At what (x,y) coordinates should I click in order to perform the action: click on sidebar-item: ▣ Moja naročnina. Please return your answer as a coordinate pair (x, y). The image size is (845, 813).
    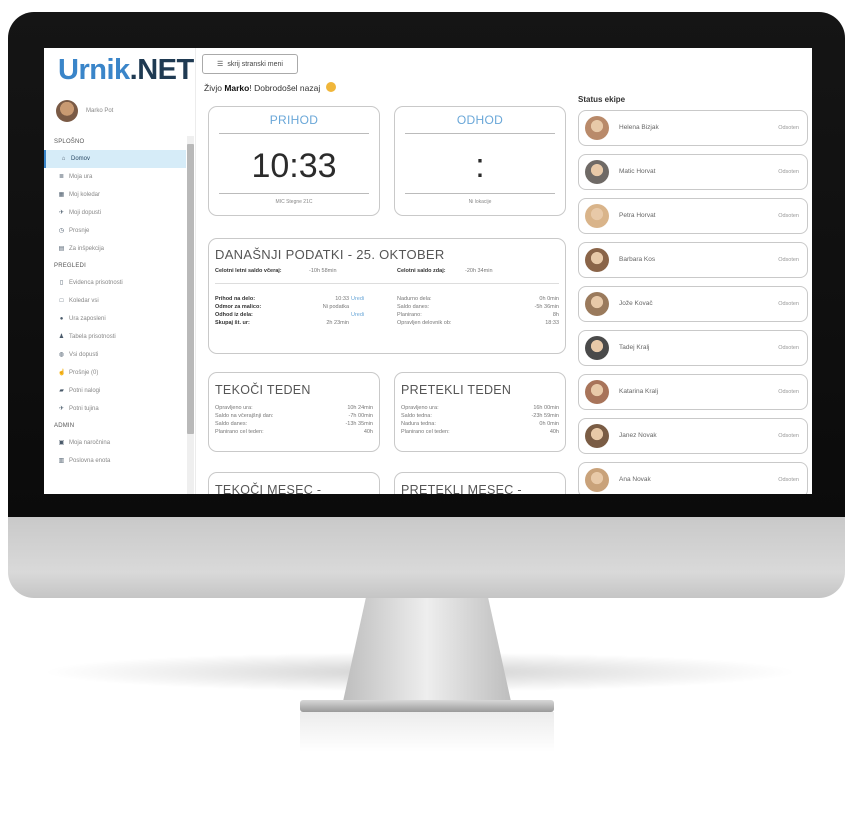
    Looking at the image, I should click on (115, 443).